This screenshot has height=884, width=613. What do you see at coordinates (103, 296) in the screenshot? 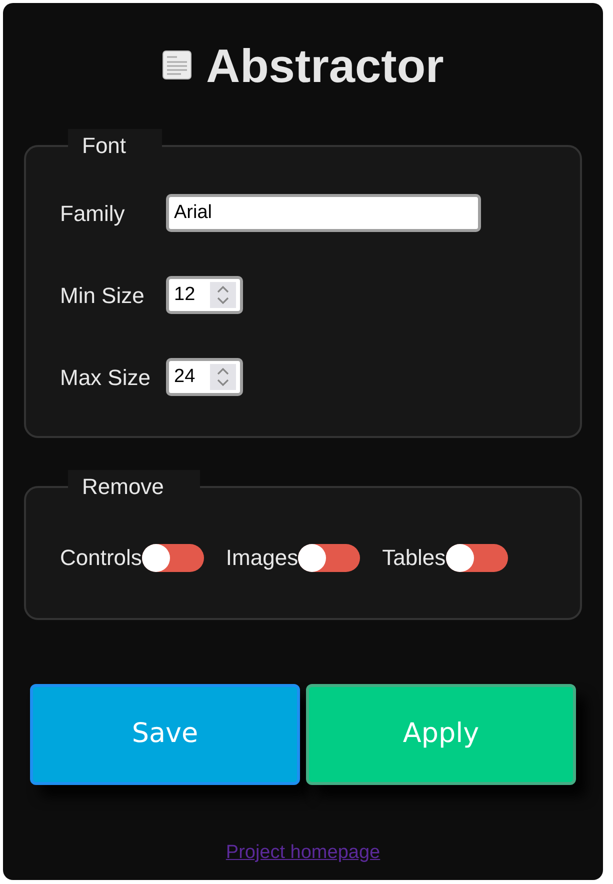
I see `field-label: Min Size` at bounding box center [103, 296].